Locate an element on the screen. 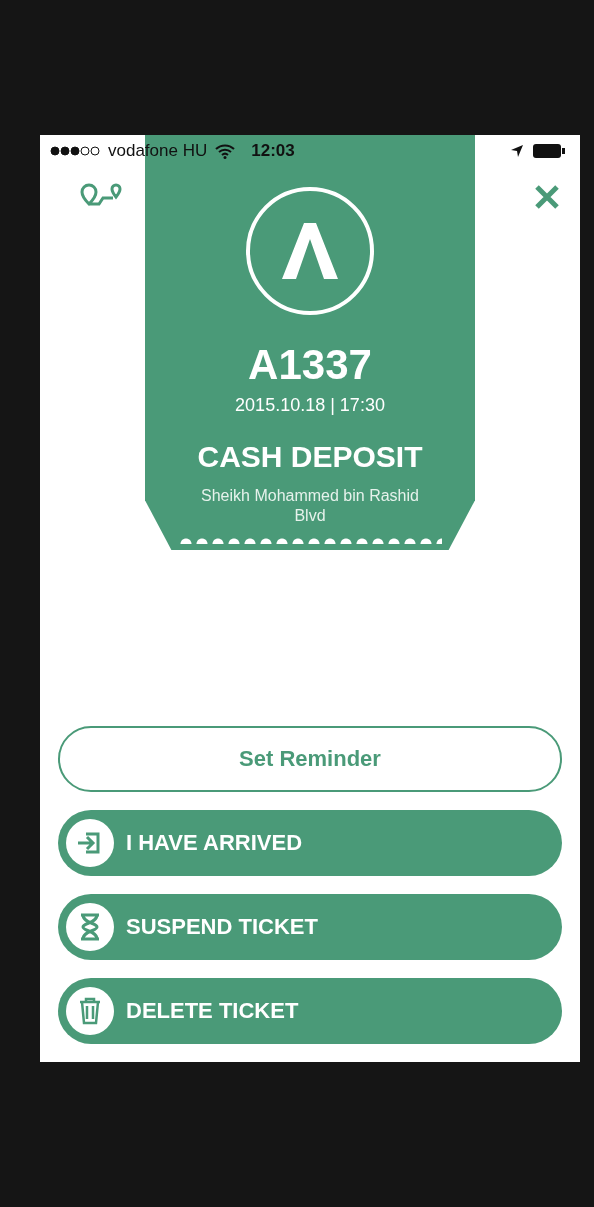  action-button: DELETE TICKET is located at coordinates (310, 1011).